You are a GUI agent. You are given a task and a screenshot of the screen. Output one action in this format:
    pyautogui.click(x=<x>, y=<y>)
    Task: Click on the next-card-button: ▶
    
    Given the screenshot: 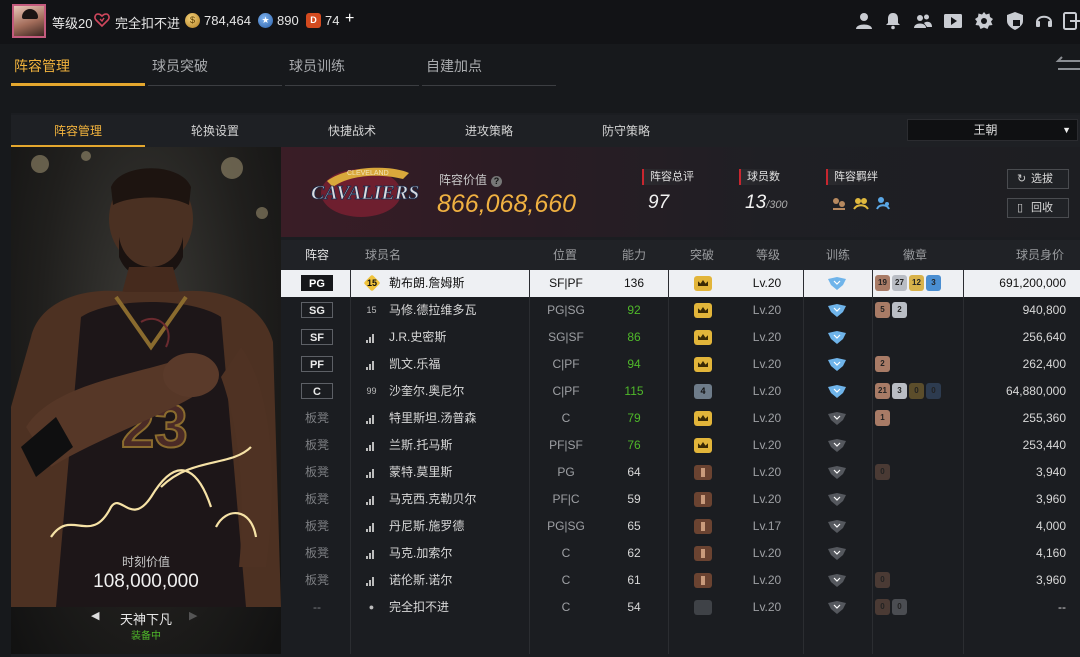 What is the action you would take?
    pyautogui.click(x=193, y=615)
    